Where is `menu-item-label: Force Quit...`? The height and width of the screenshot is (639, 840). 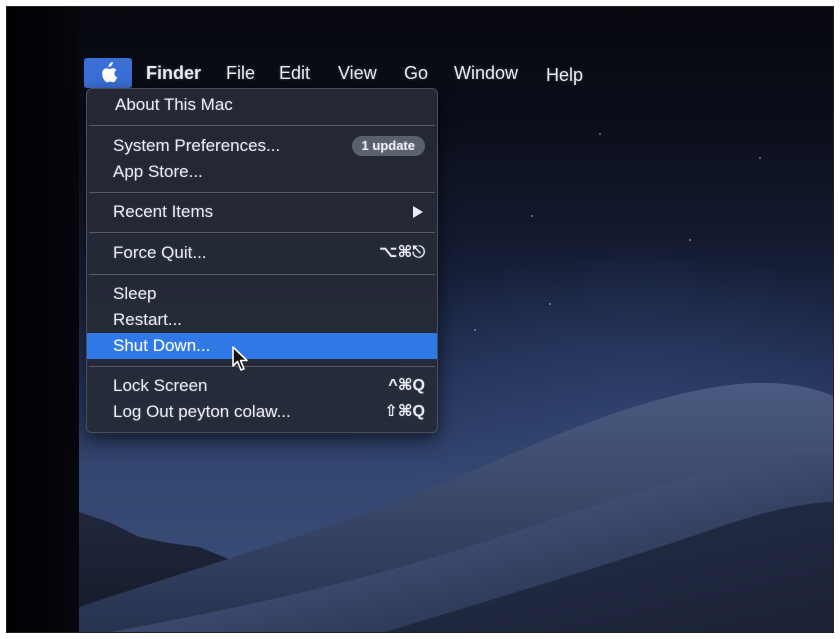
menu-item-label: Force Quit... is located at coordinates (160, 252).